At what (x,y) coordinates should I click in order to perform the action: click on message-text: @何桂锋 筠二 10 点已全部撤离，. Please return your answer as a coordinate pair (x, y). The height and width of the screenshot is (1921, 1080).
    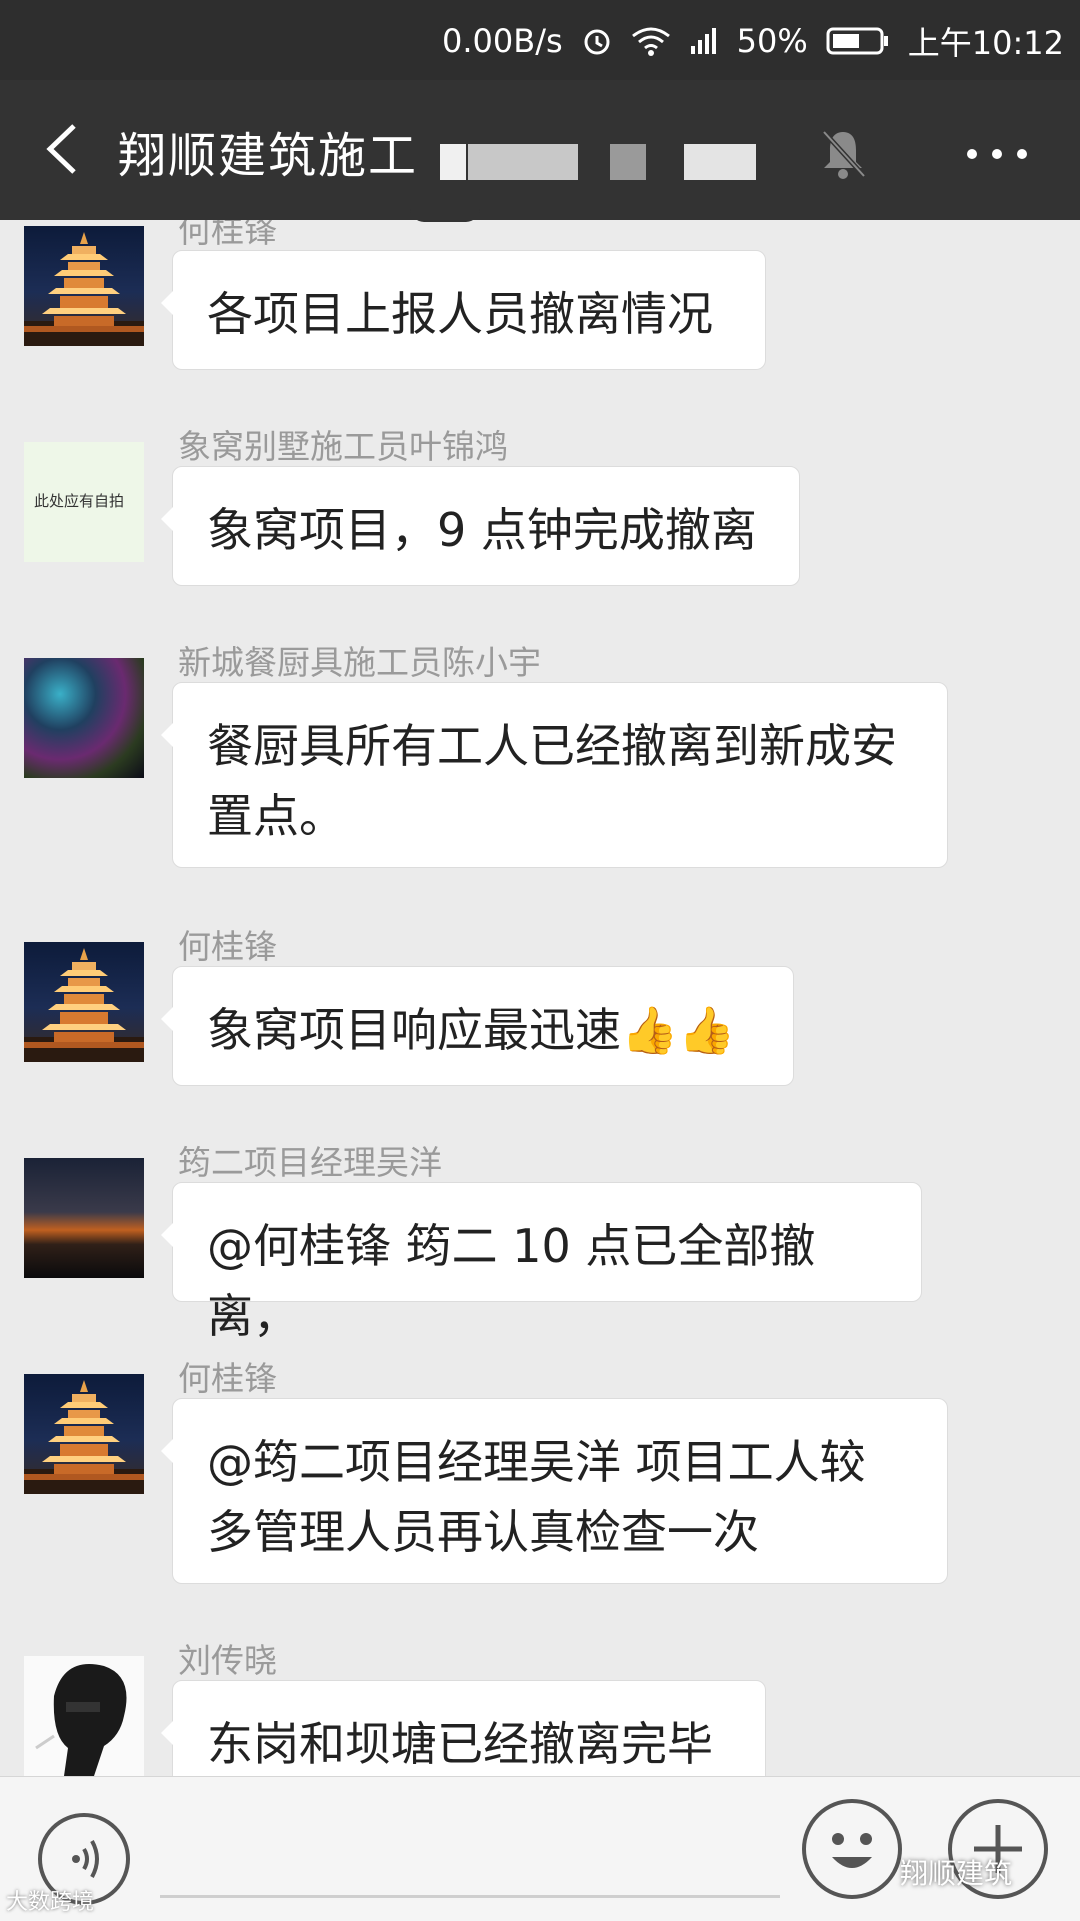
    Looking at the image, I should click on (511, 1281).